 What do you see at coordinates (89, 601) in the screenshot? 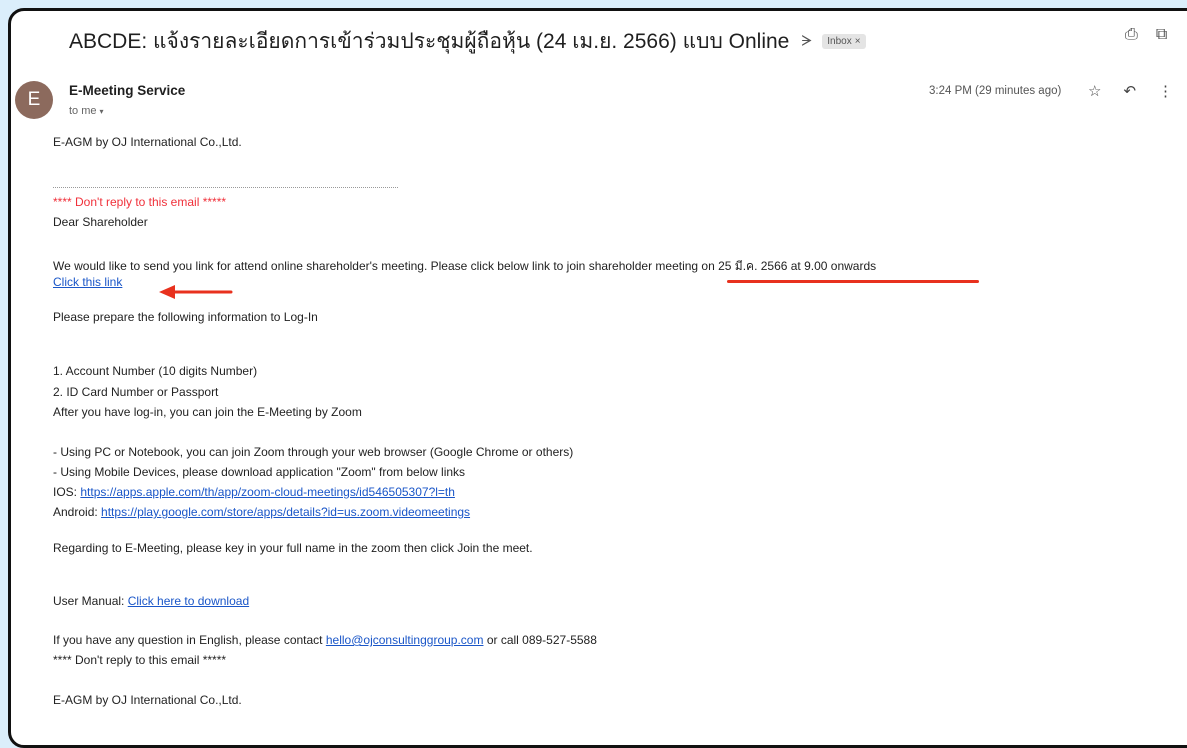
I see `user-manual-label: User Manual:` at bounding box center [89, 601].